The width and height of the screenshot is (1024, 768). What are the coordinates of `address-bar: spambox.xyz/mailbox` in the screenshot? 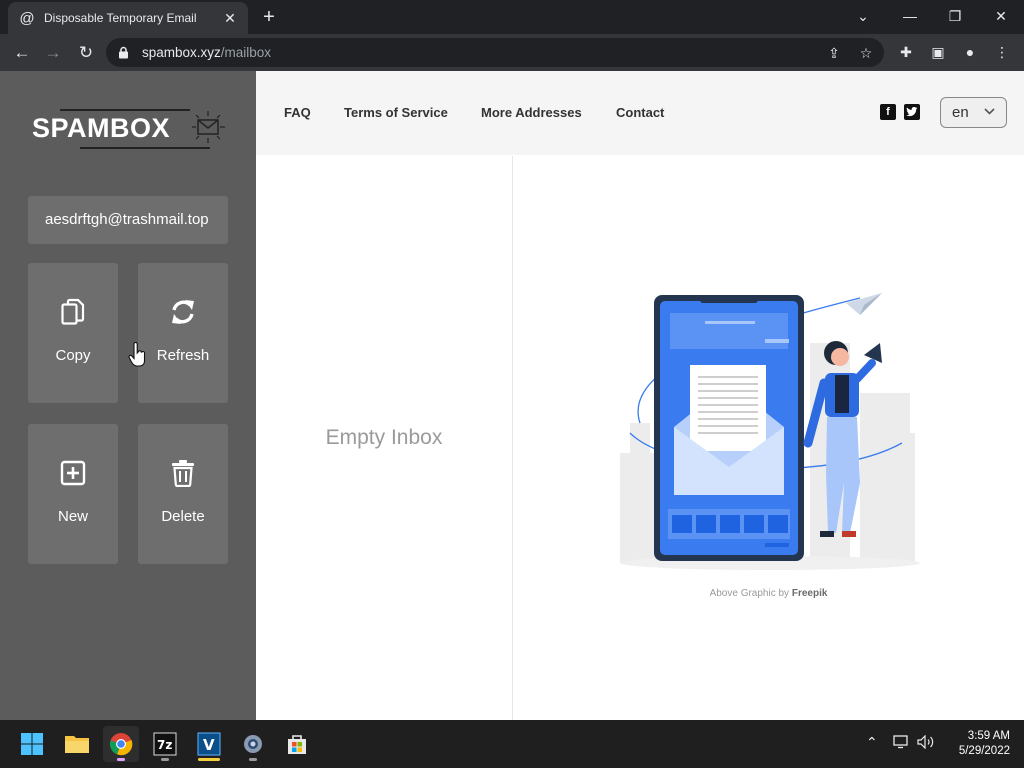 It's located at (495, 52).